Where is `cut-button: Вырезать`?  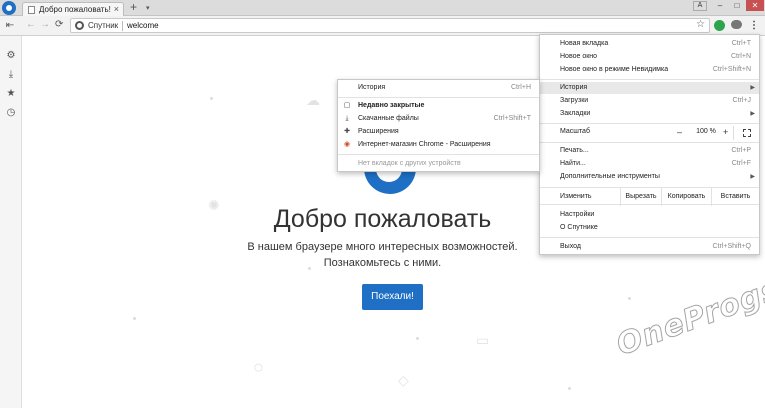 cut-button: Вырезать is located at coordinates (640, 197).